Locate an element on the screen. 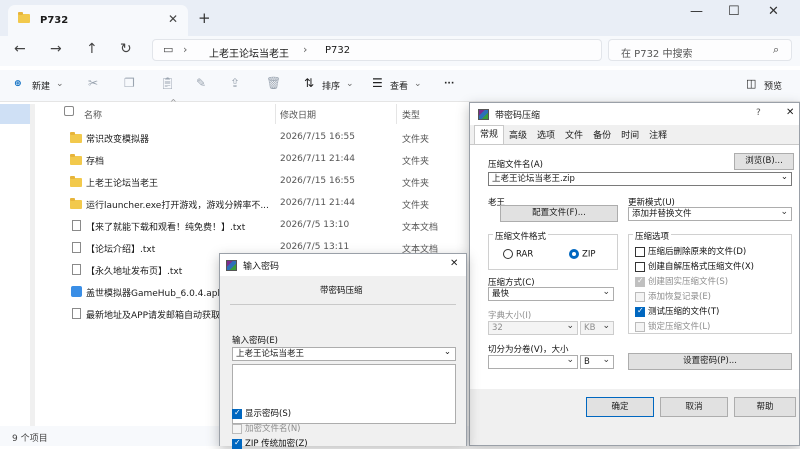  method-select: 最快 is located at coordinates (551, 293).